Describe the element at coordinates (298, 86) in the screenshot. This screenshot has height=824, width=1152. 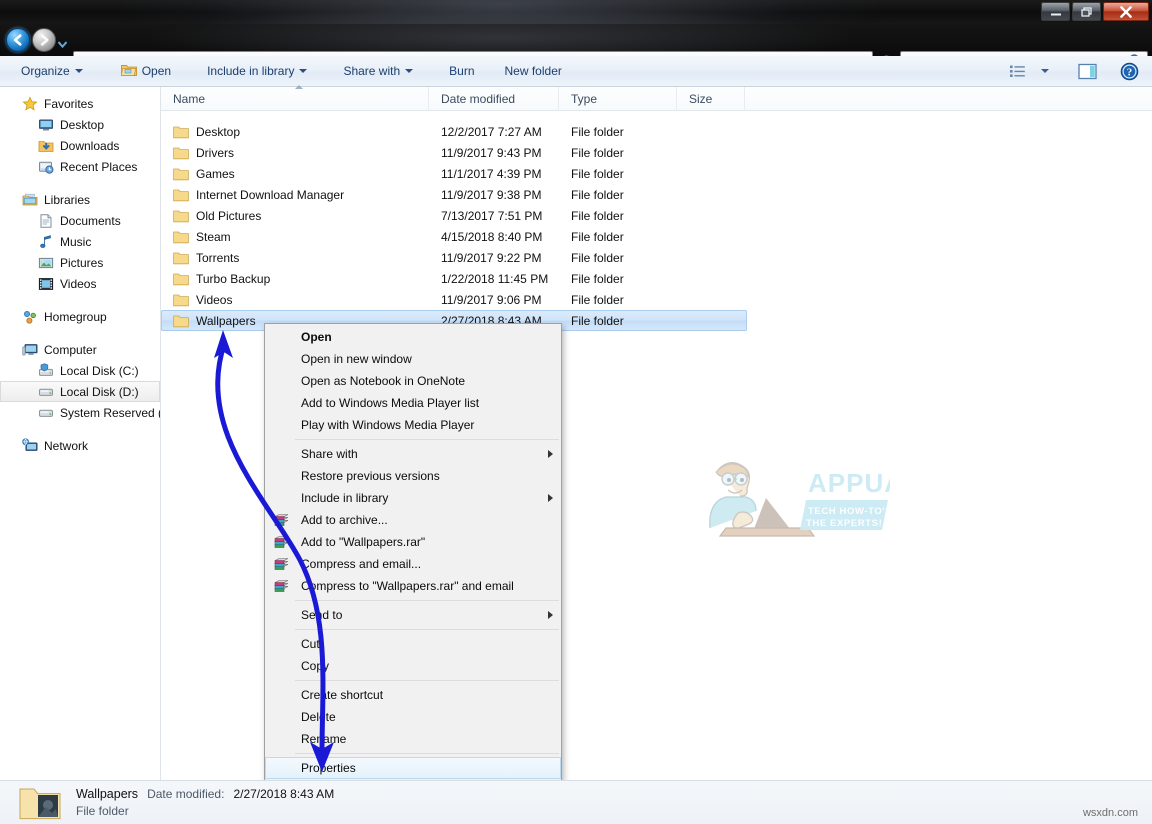
I see `sort-ascending-icon` at that location.